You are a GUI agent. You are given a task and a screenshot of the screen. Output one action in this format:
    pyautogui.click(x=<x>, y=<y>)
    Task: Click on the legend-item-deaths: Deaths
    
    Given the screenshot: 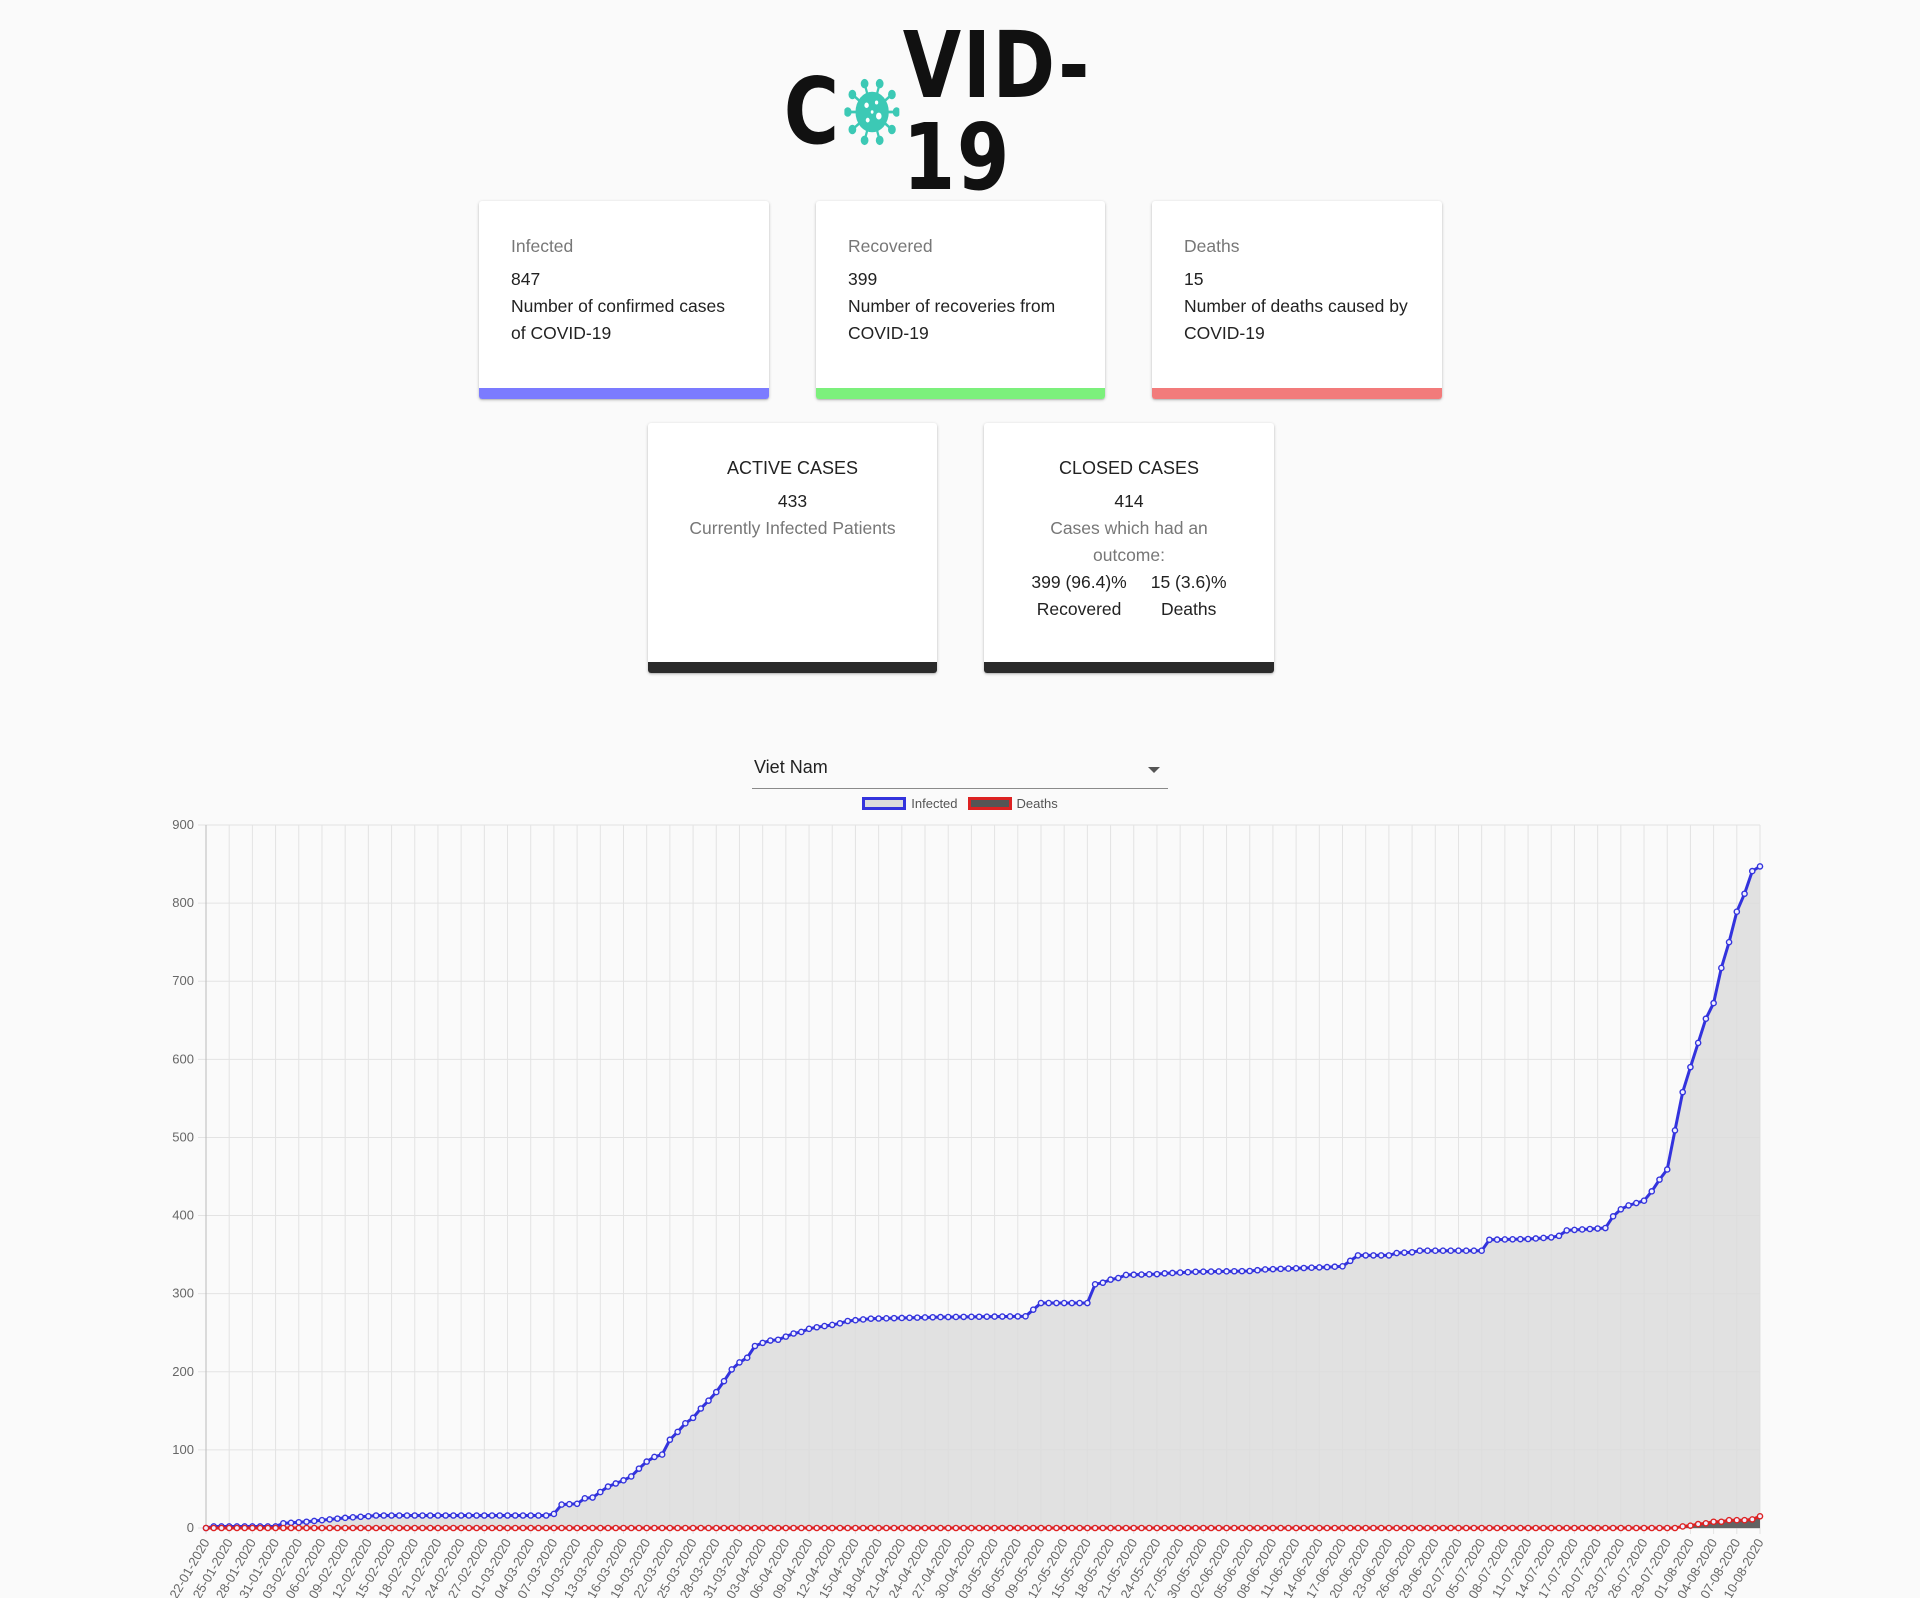 What is the action you would take?
    pyautogui.click(x=1012, y=803)
    